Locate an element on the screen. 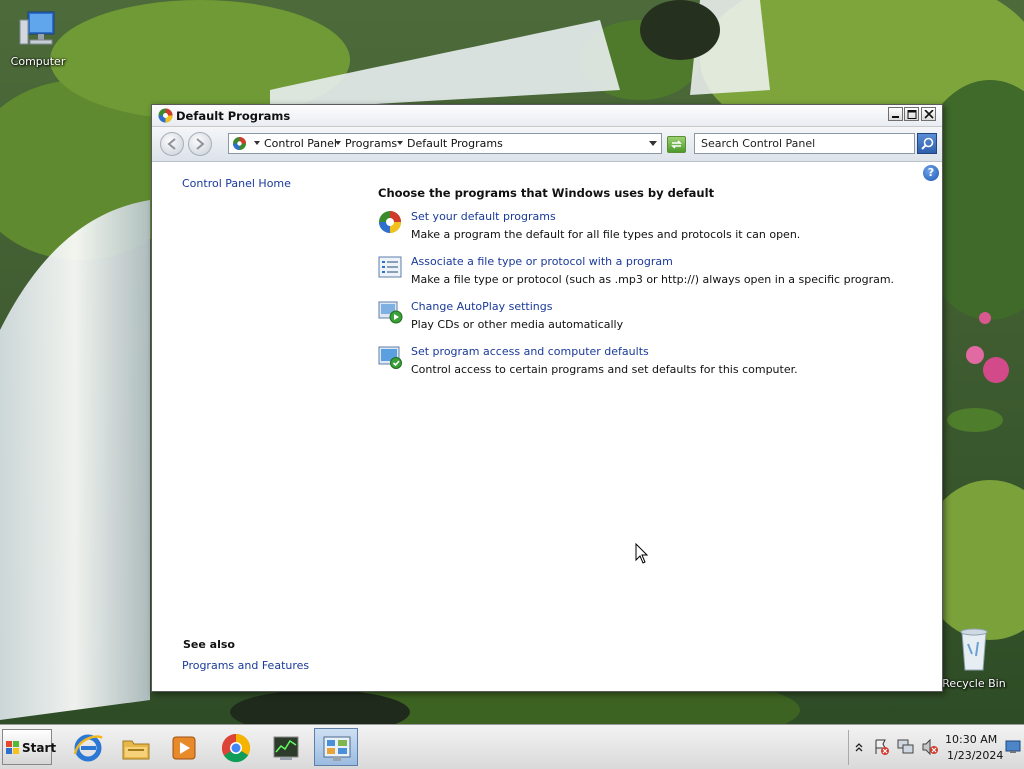  search-button is located at coordinates (927, 143).